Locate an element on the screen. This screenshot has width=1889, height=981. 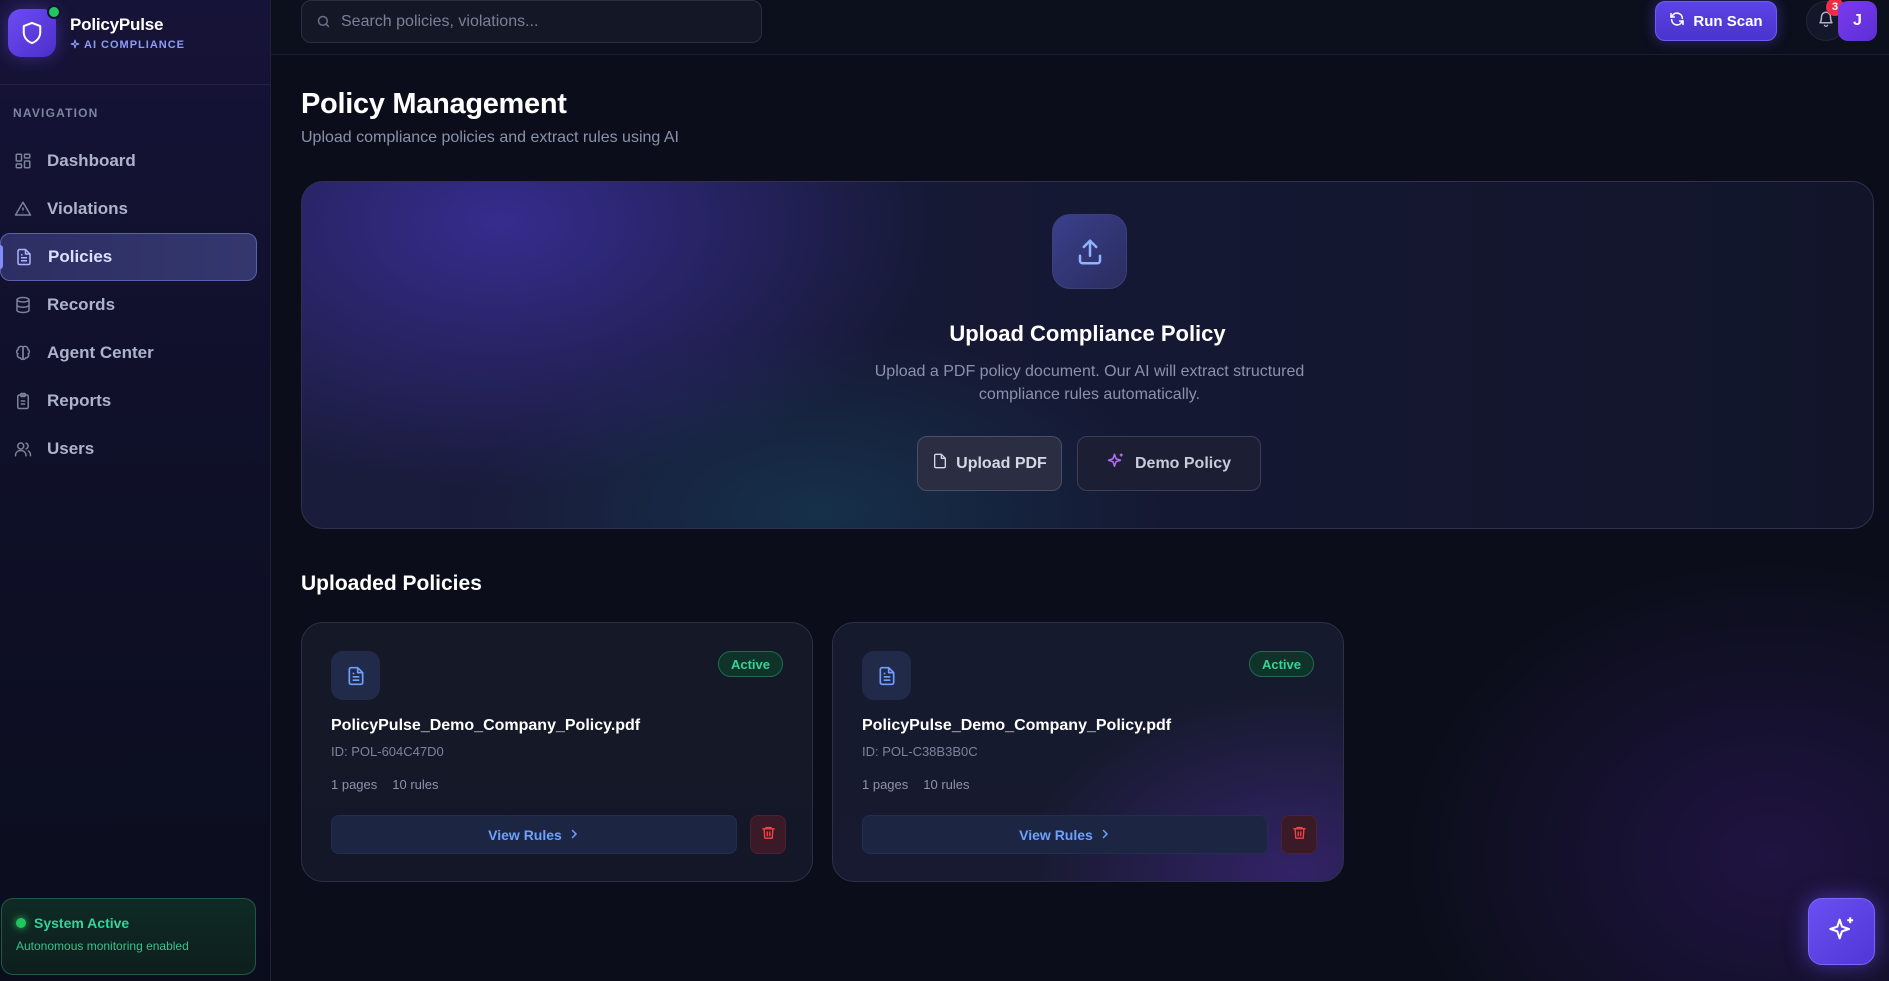
sidebar-item-label: Policies is located at coordinates (80, 256).